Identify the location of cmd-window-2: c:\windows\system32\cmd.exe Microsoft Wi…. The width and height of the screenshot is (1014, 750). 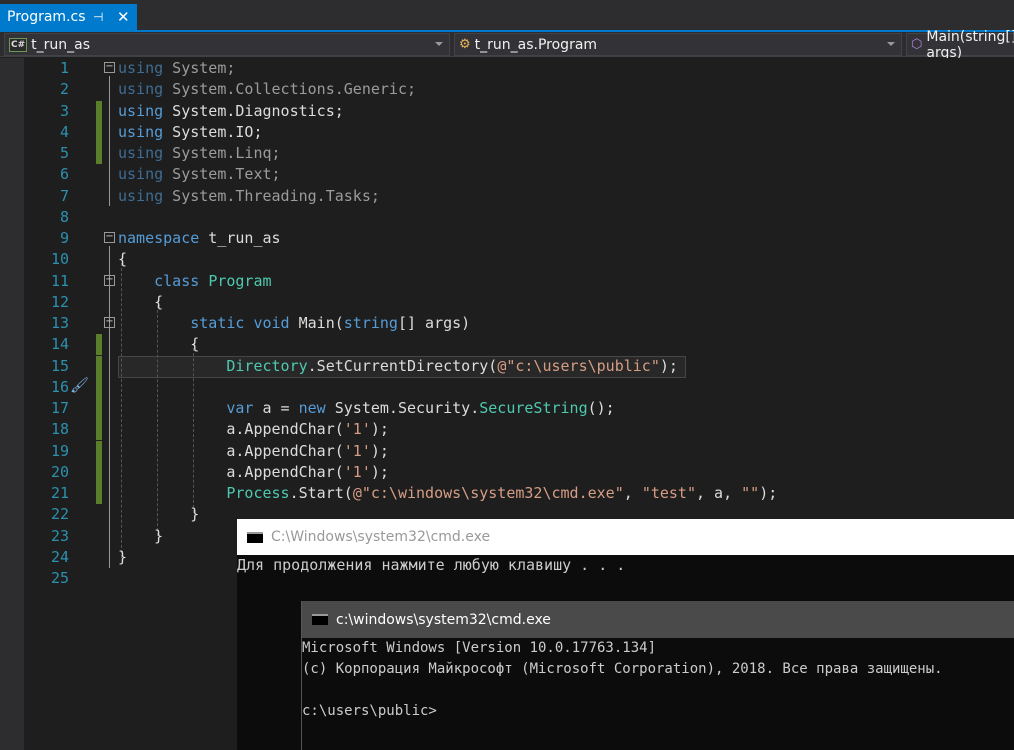
(657, 675).